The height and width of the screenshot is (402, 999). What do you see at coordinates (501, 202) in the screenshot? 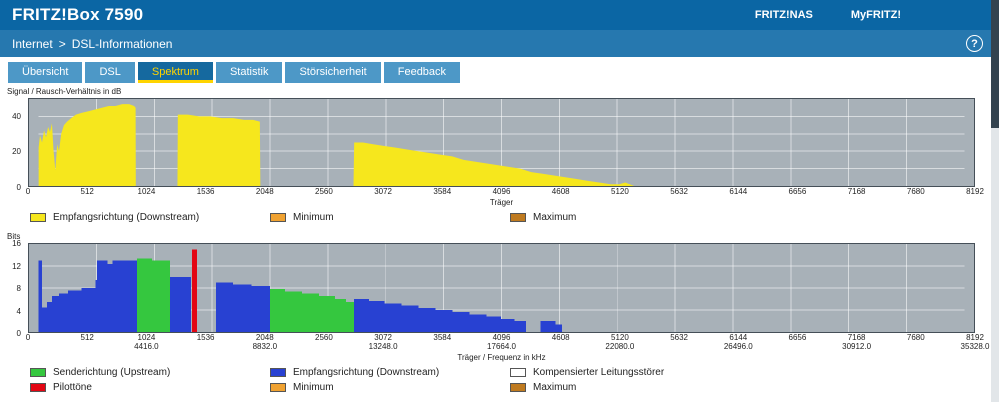
I see `snr-x-axis-title: Träger` at bounding box center [501, 202].